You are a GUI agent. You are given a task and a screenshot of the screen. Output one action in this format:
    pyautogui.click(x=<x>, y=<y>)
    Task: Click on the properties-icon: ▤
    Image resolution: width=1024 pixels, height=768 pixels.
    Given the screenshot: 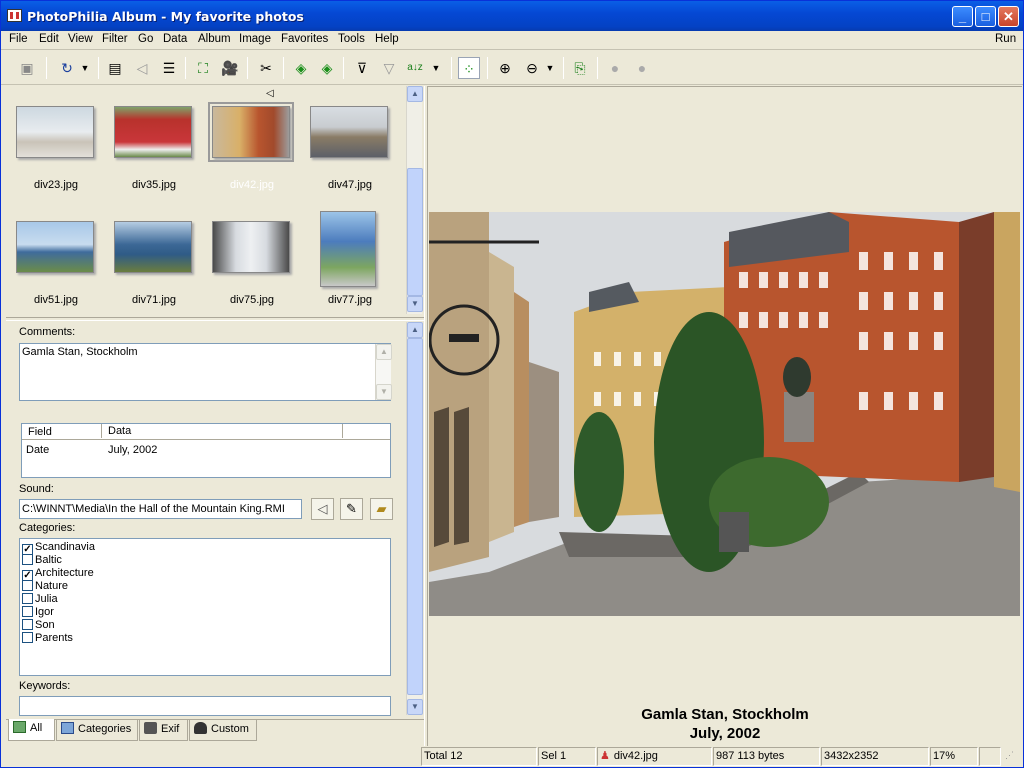 What is the action you would take?
    pyautogui.click(x=115, y=68)
    